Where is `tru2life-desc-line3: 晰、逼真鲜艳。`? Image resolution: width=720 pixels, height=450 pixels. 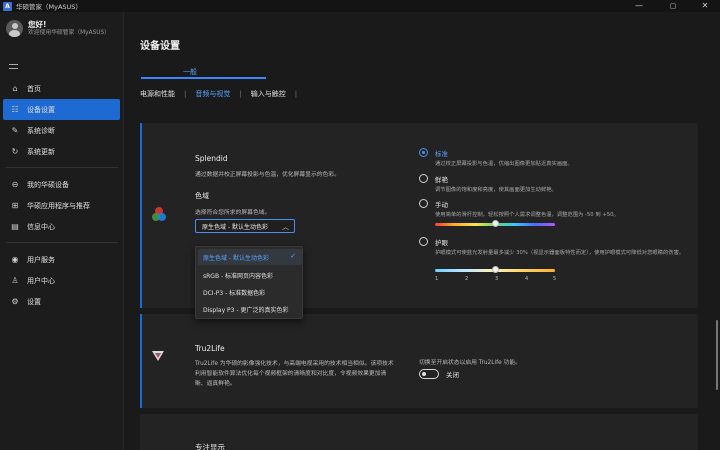
tru2life-desc-line3: 晰、逼真鲜艳。 is located at coordinates (215, 384).